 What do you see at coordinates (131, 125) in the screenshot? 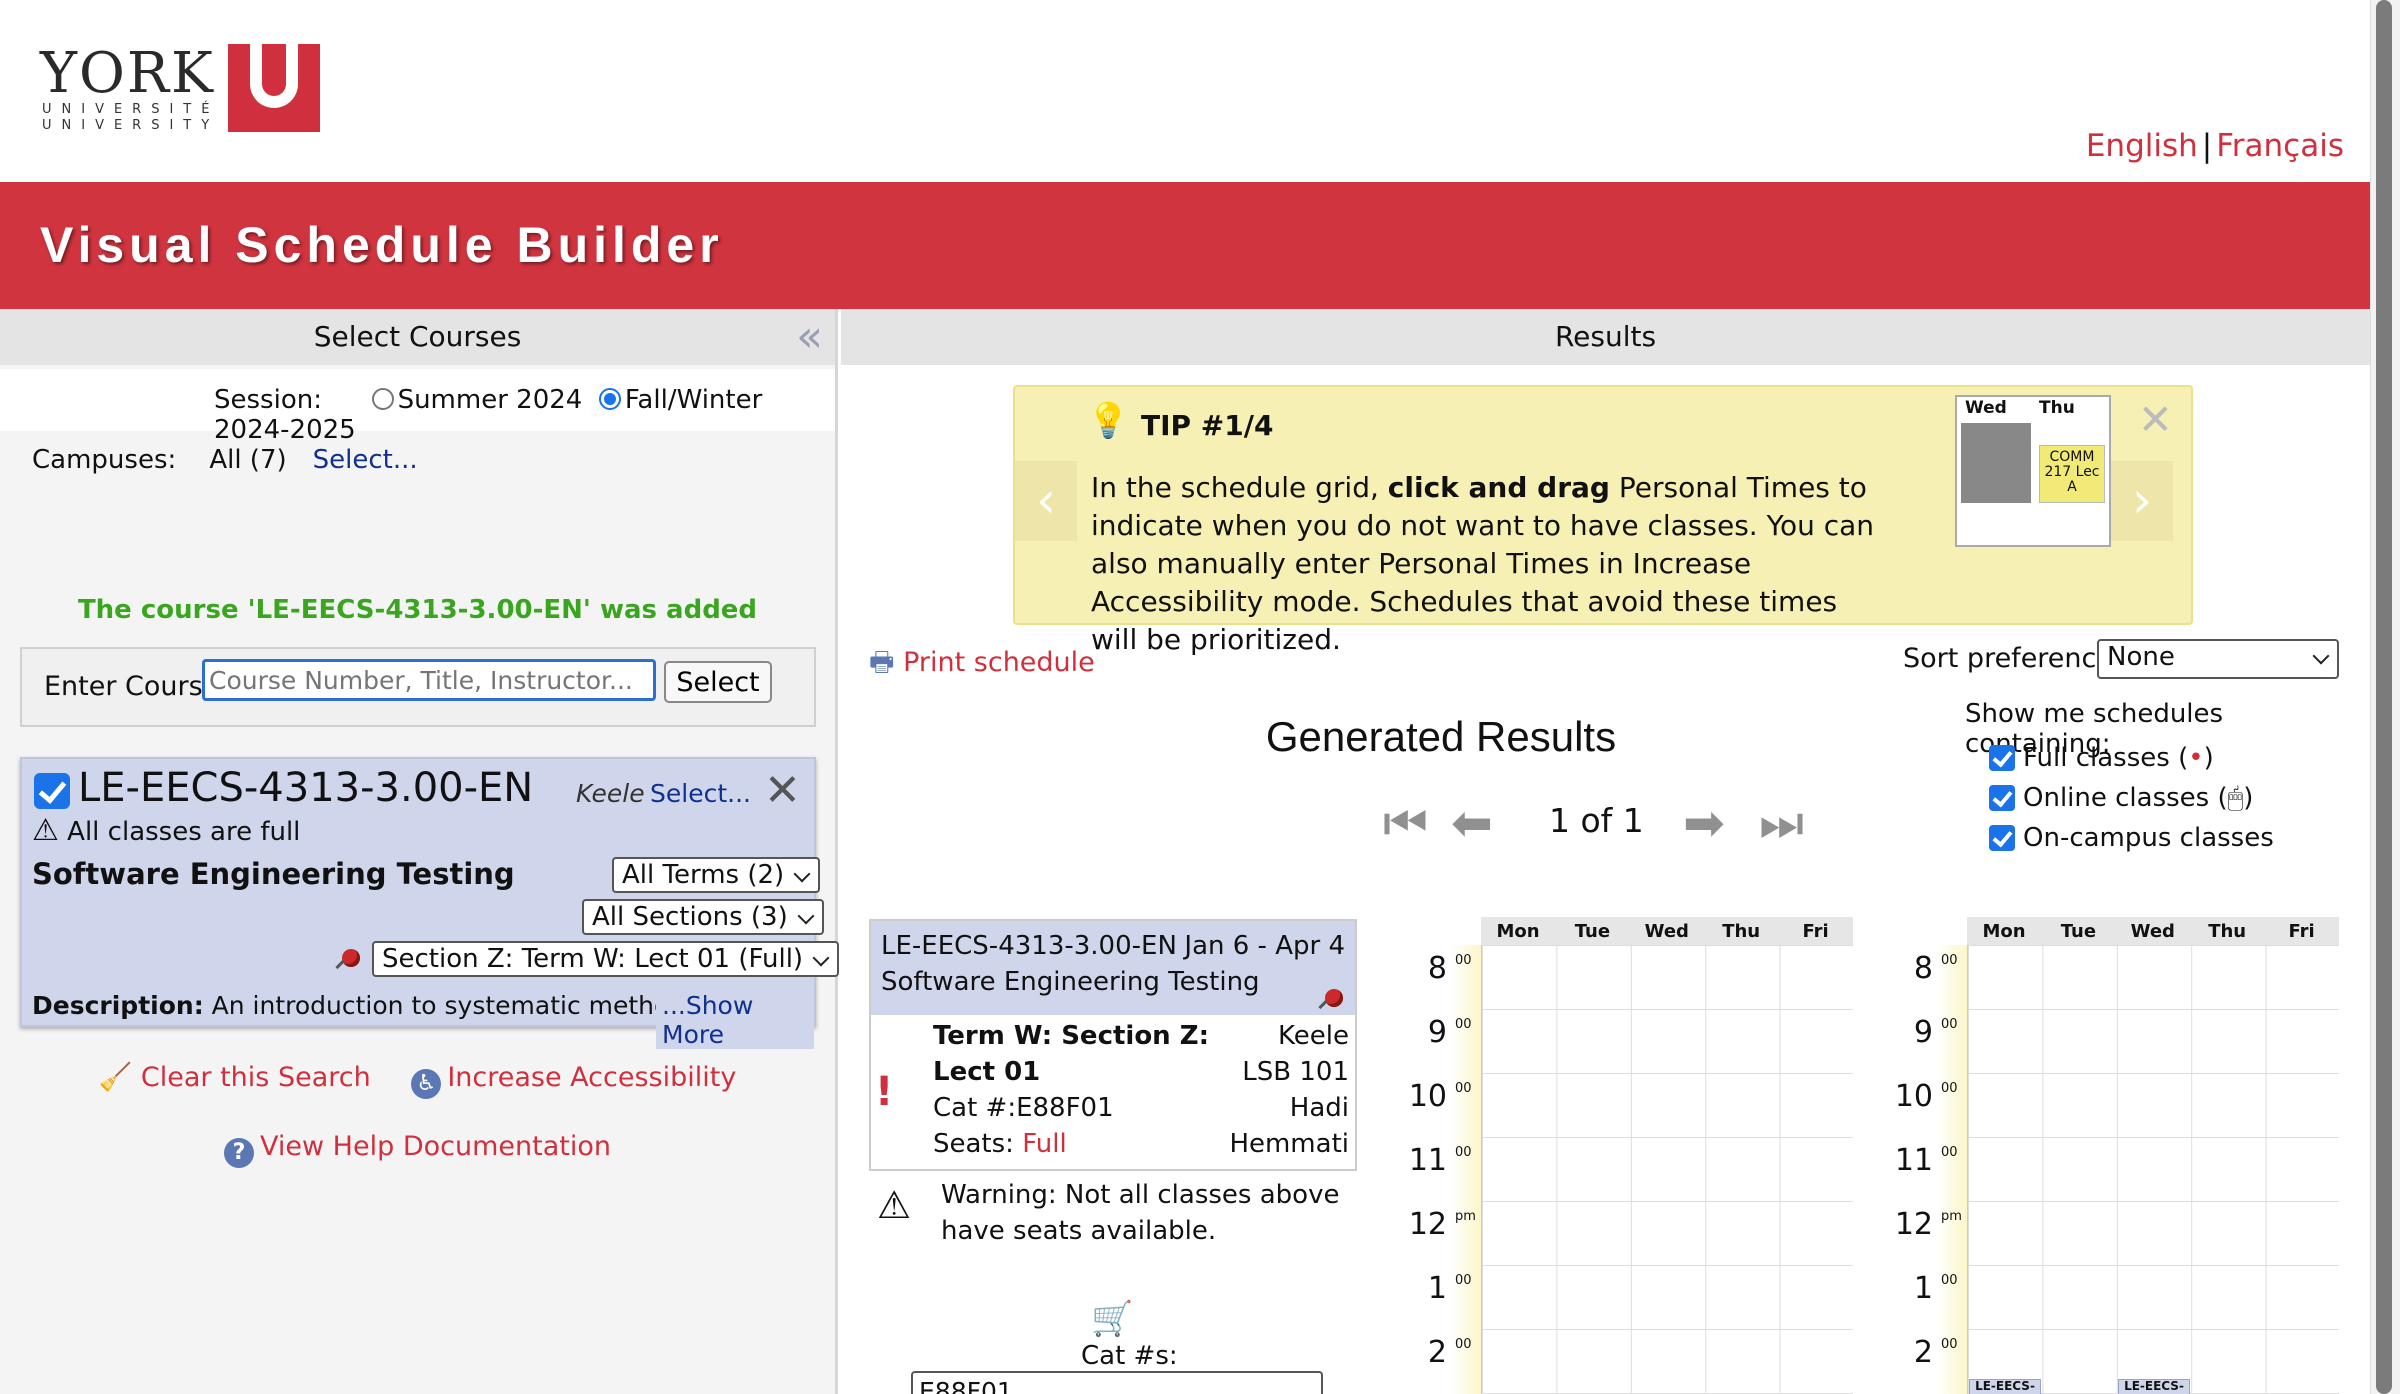
I see `logo-university-text: UNIVERSITY` at bounding box center [131, 125].